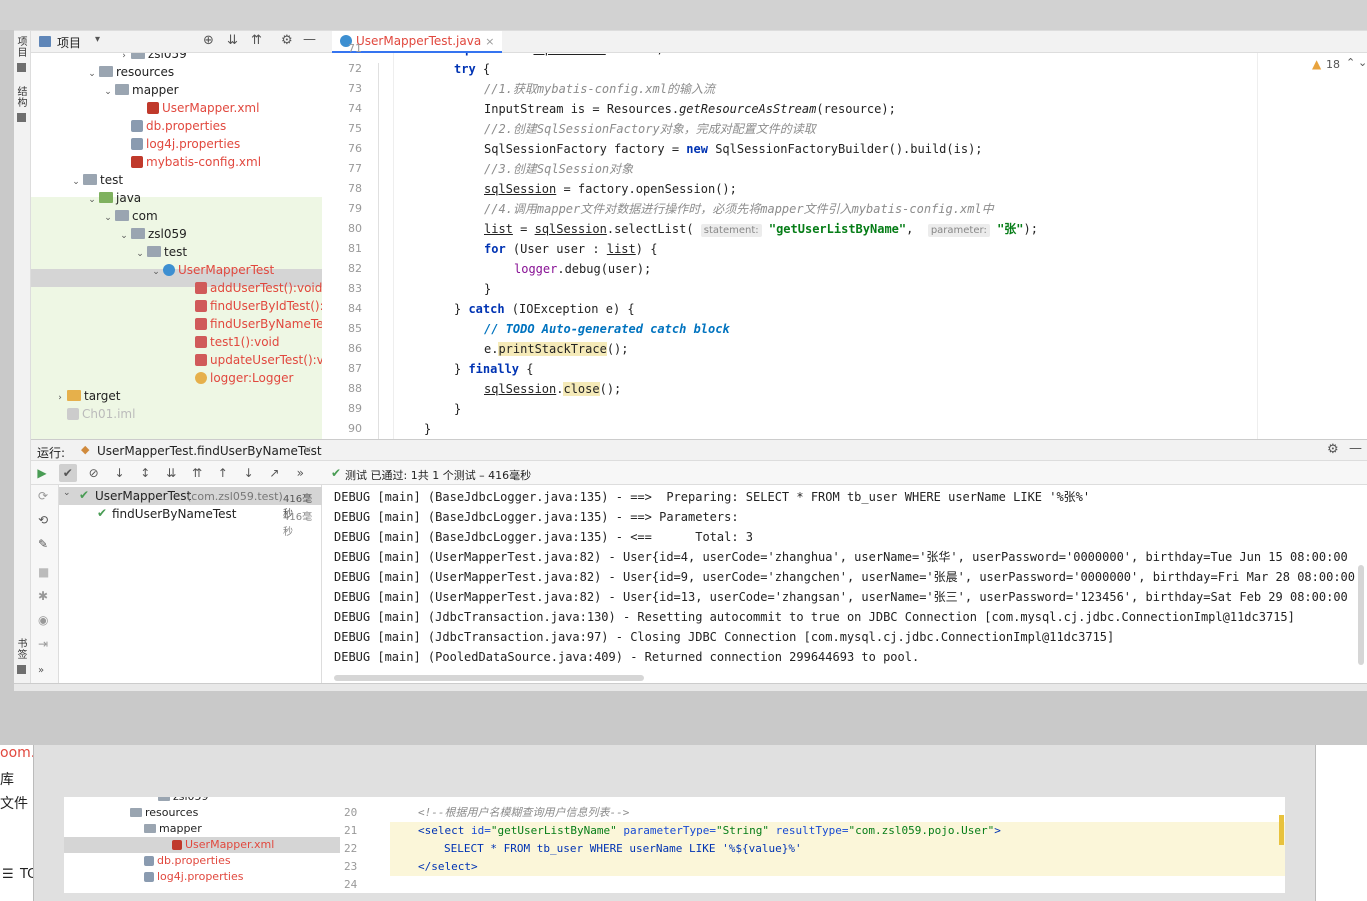 The image size is (1367, 901). Describe the element at coordinates (197, 473) in the screenshot. I see `collapse-tests-icon: ⇈` at that location.